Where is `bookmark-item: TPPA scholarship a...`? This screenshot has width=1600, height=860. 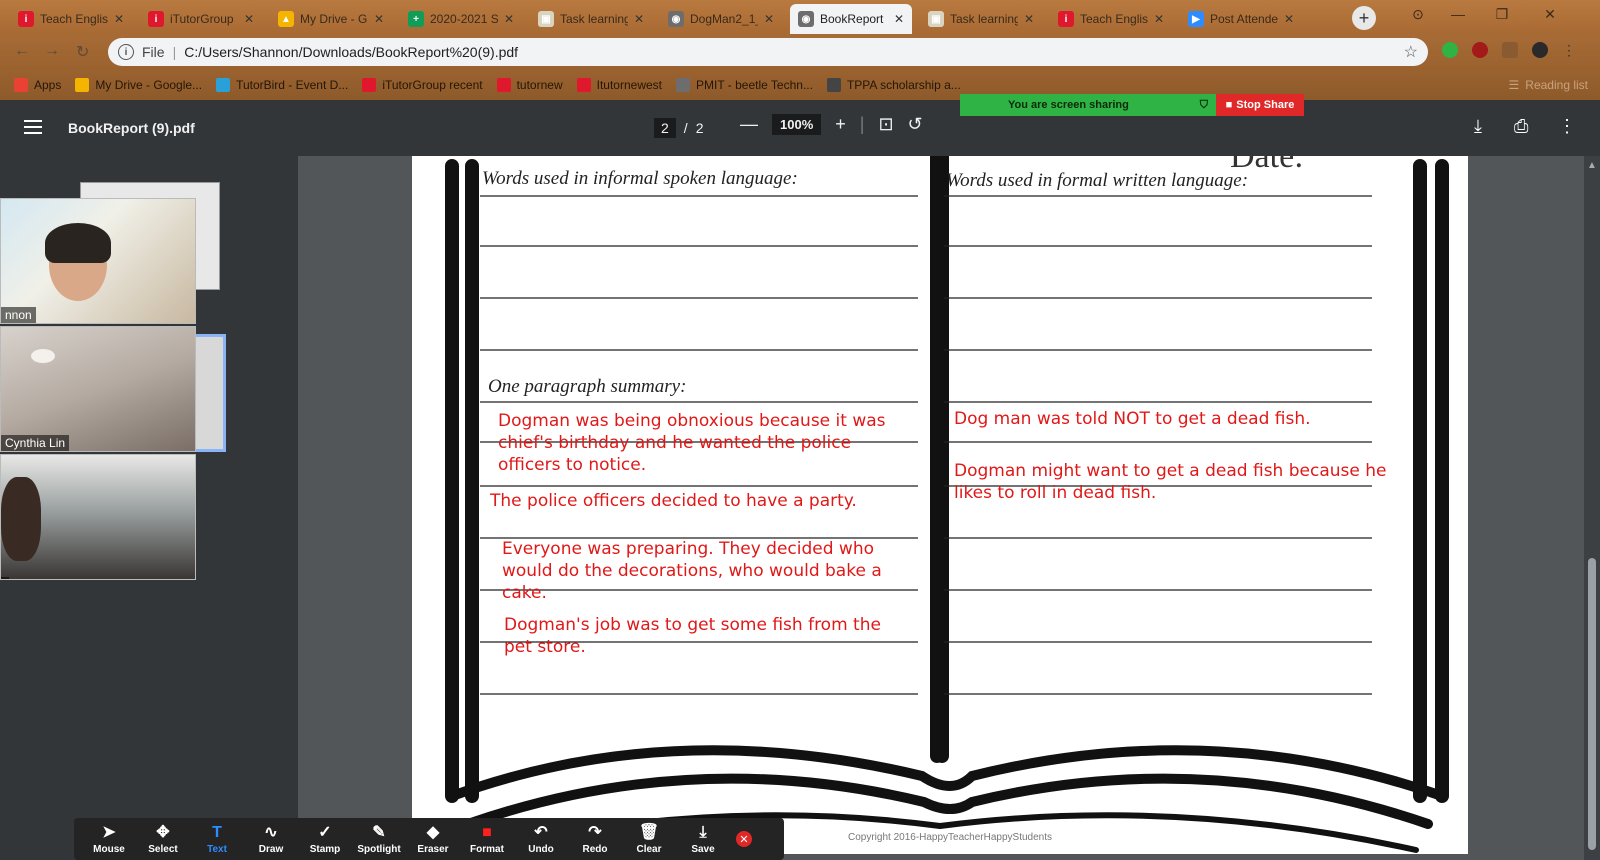 bookmark-item: TPPA scholarship a... is located at coordinates (893, 85).